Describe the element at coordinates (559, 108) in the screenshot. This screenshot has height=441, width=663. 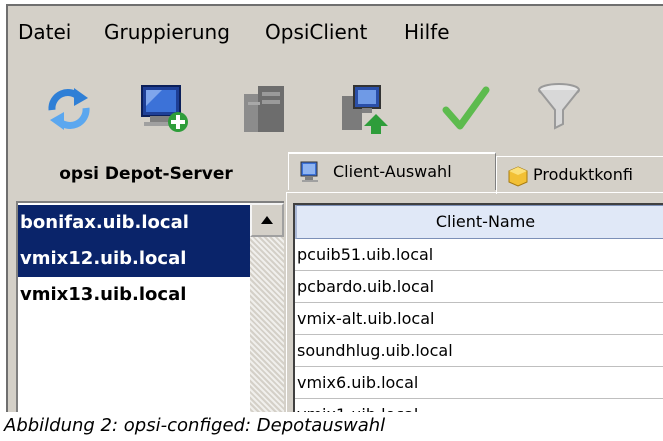
I see `filter-icon` at that location.